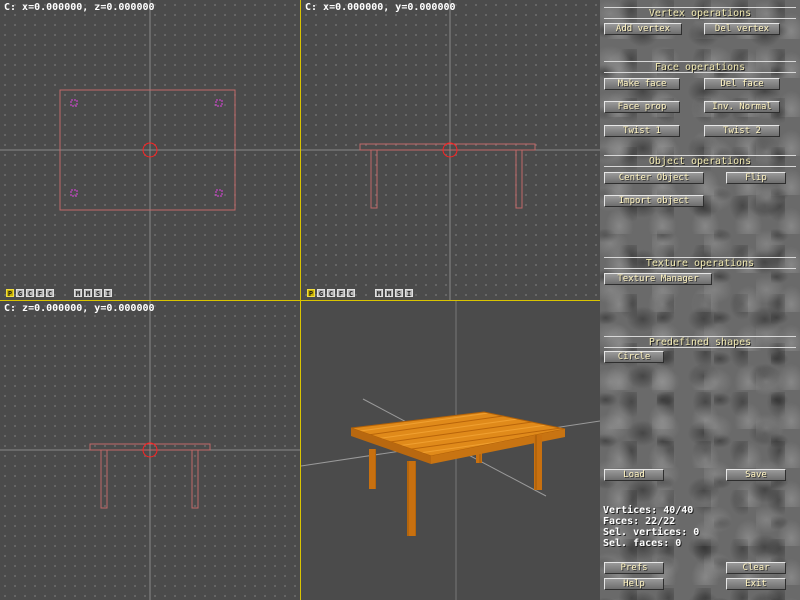 The width and height of the screenshot is (800, 600). I want to click on circle-shape-button: Circle, so click(634, 357).